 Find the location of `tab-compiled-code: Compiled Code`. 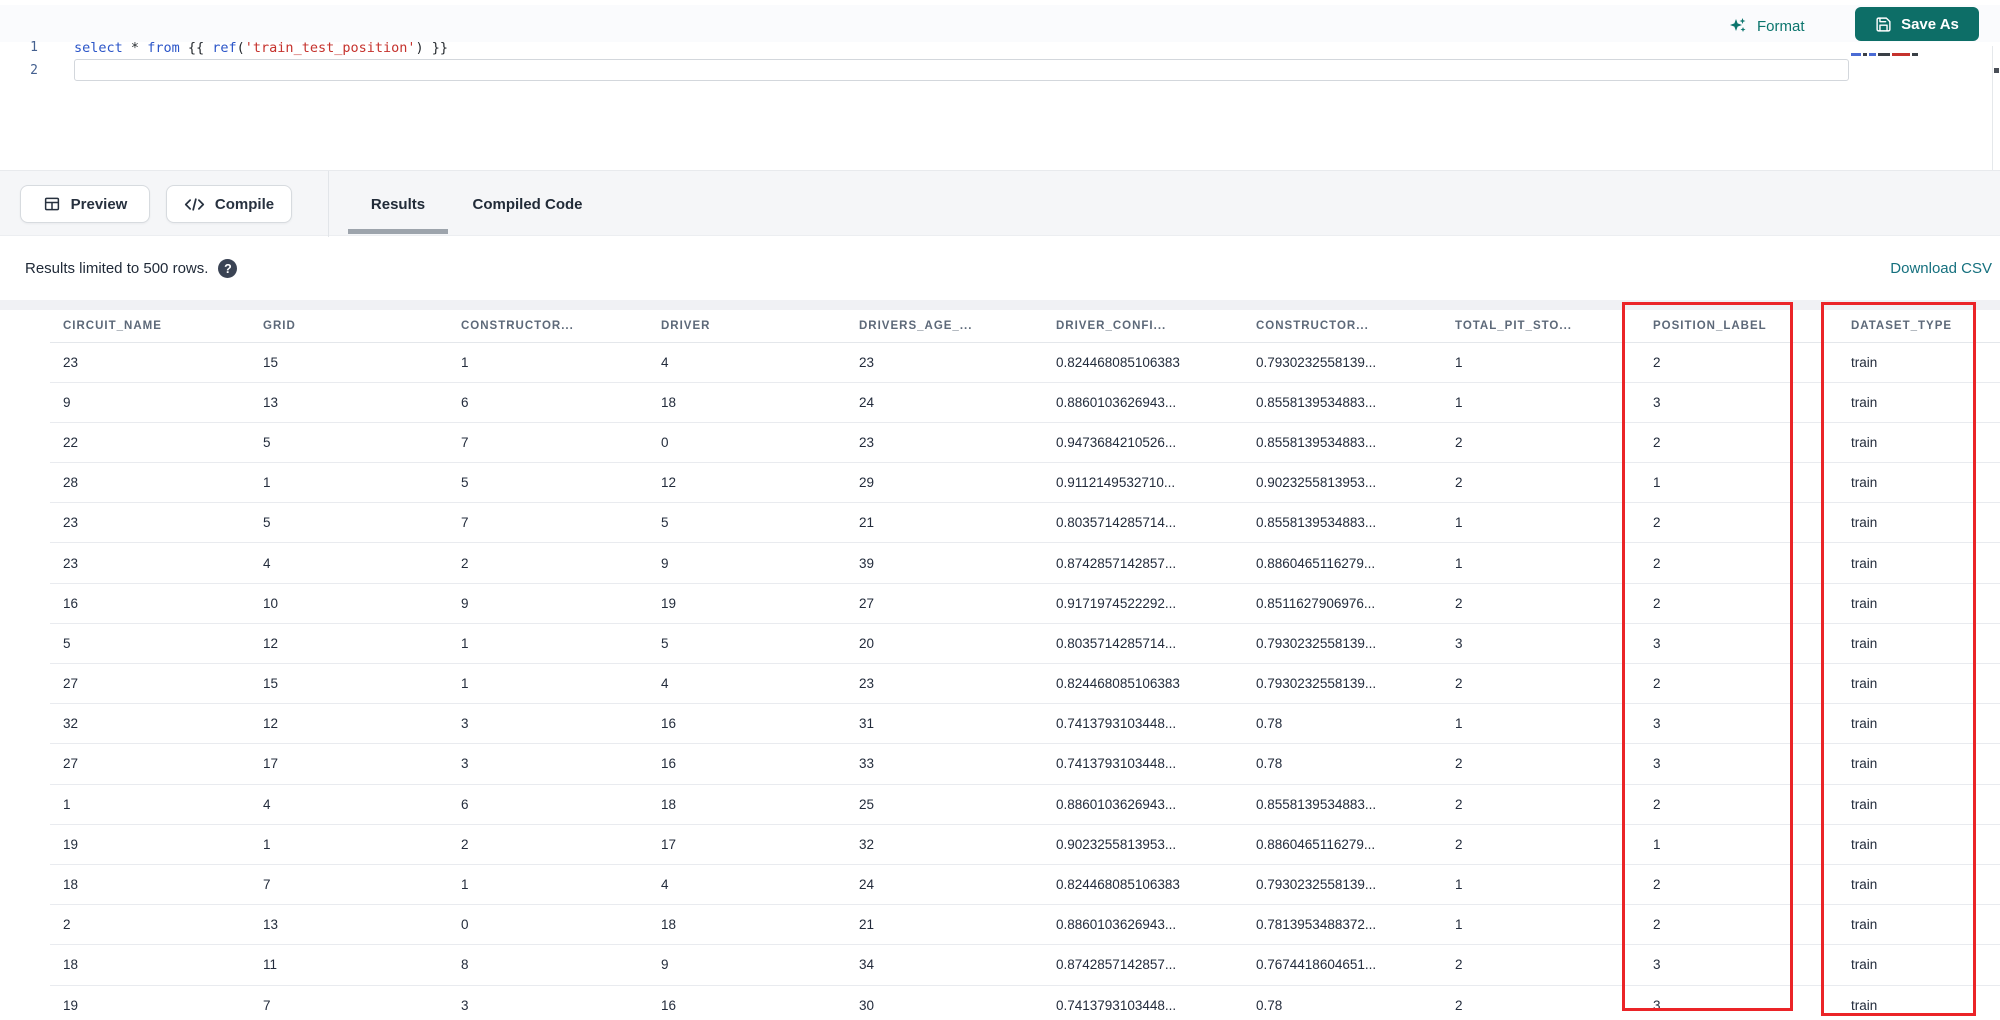

tab-compiled-code: Compiled Code is located at coordinates (527, 204).